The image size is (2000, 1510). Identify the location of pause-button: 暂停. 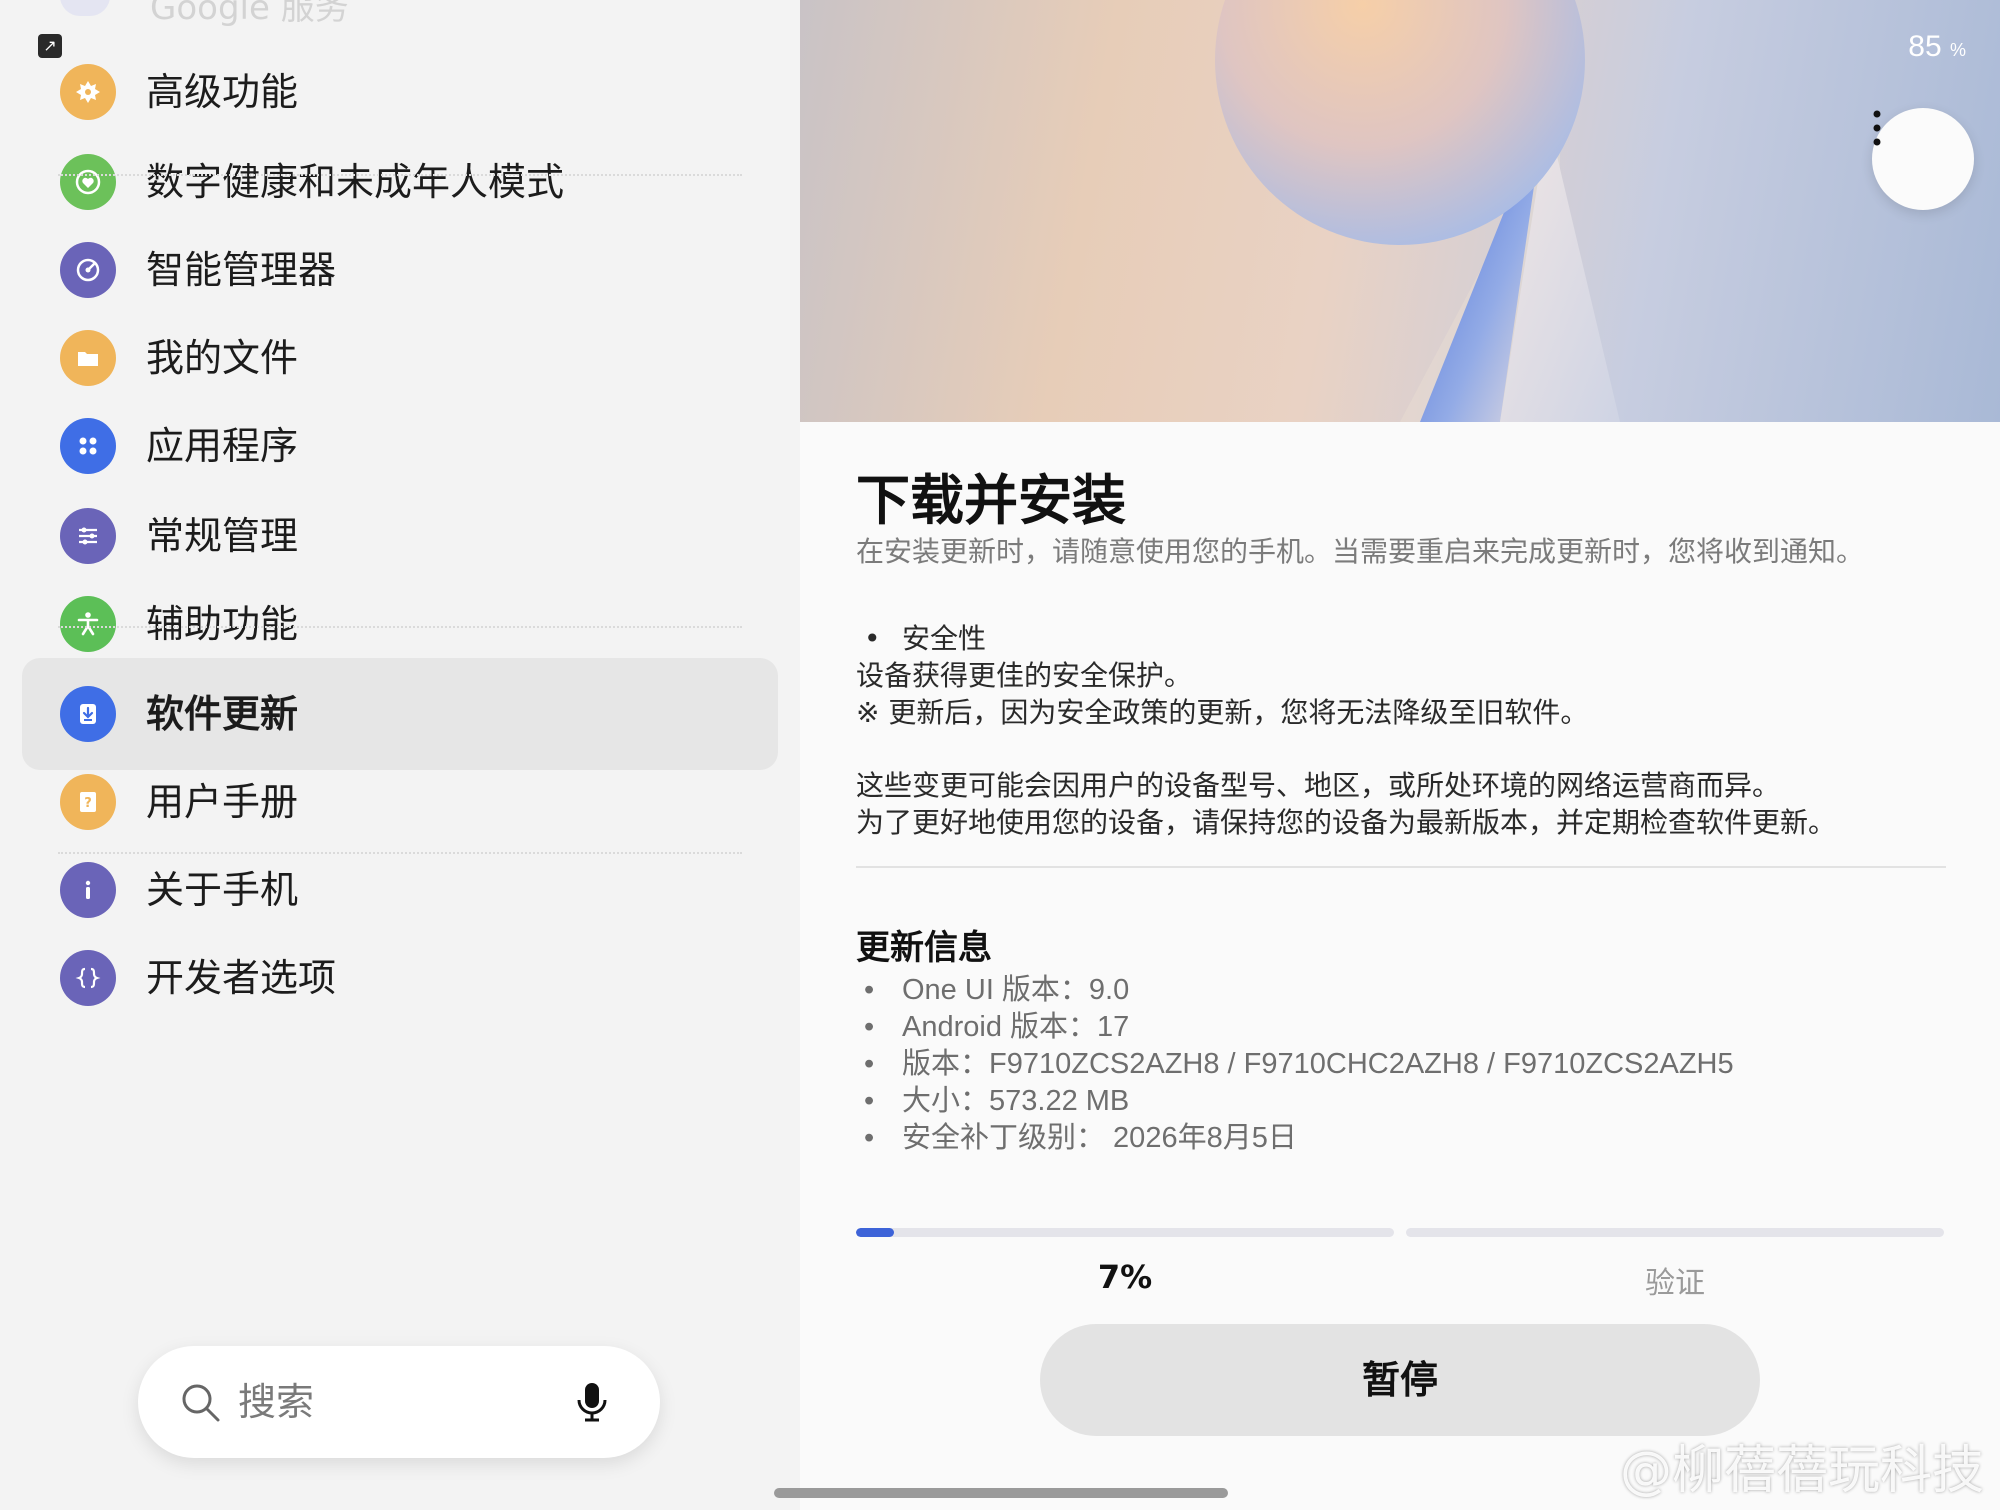
(1400, 1380).